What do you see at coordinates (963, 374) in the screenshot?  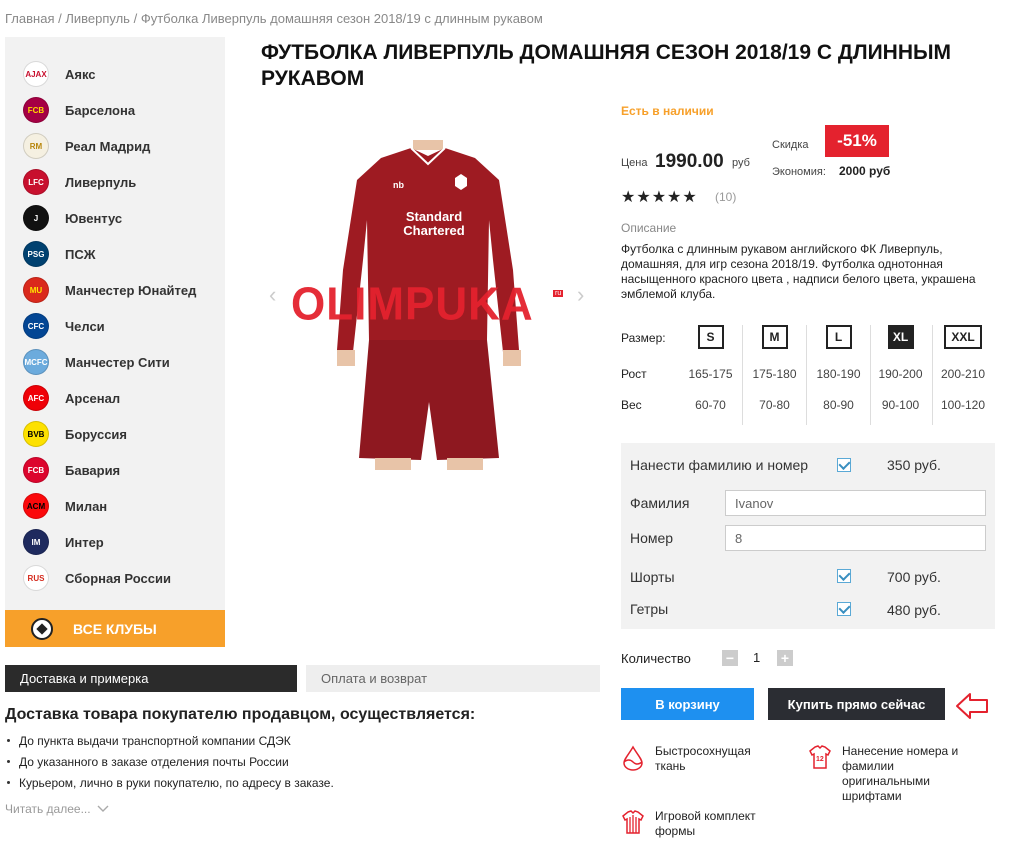 I see `size-height-value: 200-210` at bounding box center [963, 374].